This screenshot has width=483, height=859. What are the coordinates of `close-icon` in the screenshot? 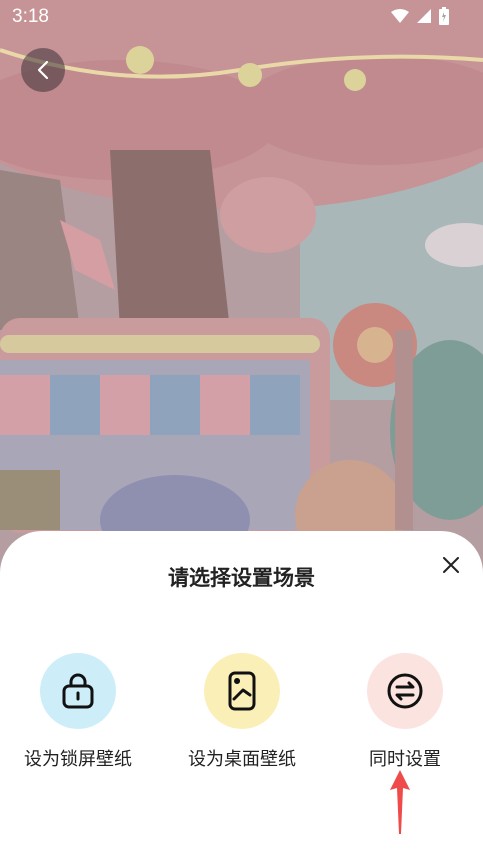 It's located at (451, 565).